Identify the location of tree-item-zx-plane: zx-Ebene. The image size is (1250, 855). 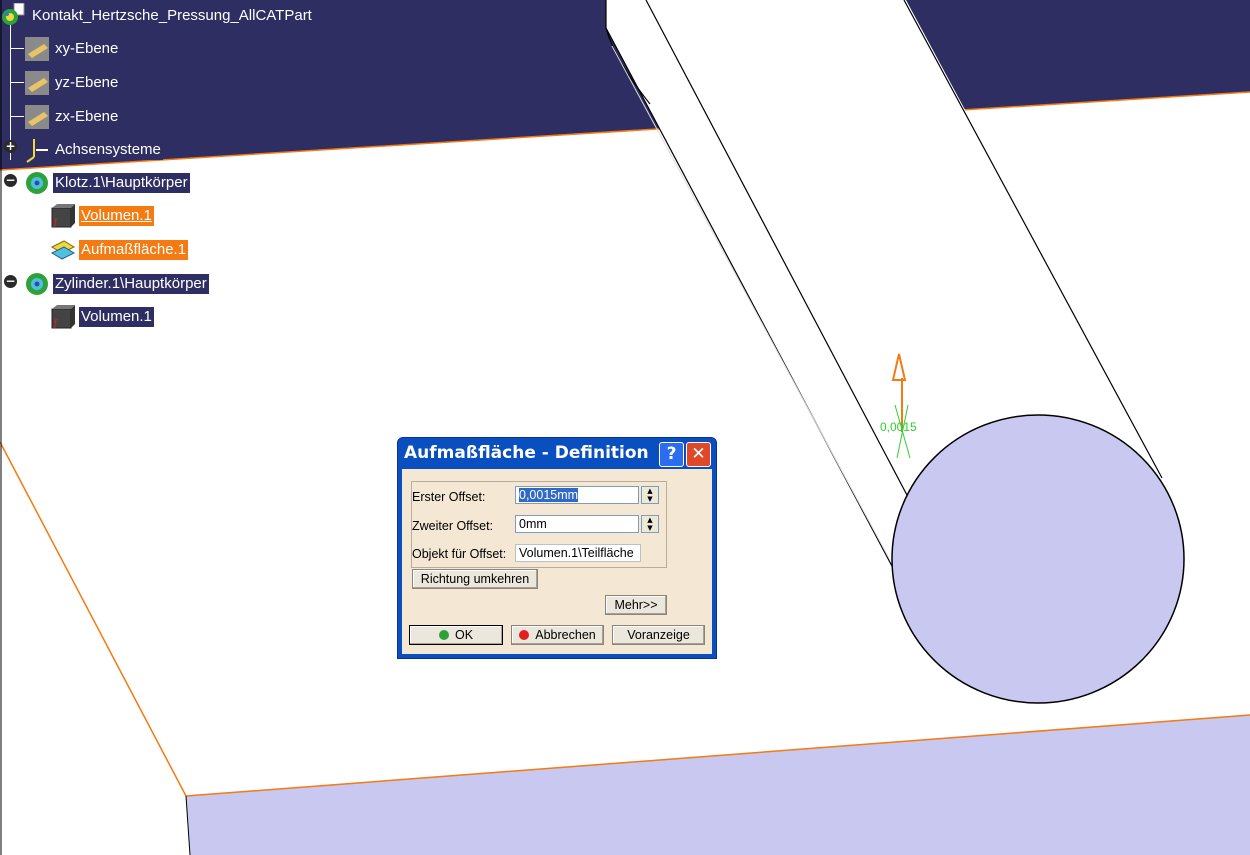
(72, 117).